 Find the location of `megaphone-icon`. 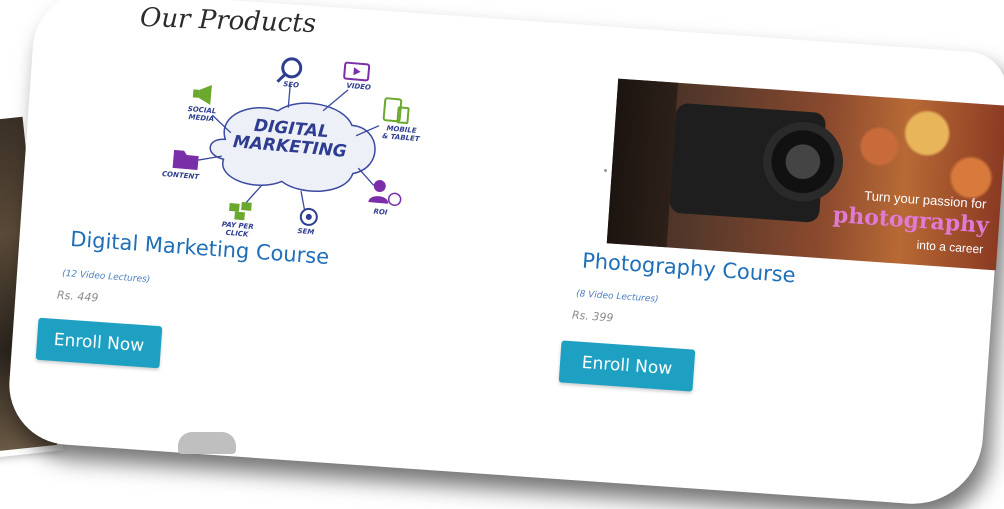

megaphone-icon is located at coordinates (205, 94).